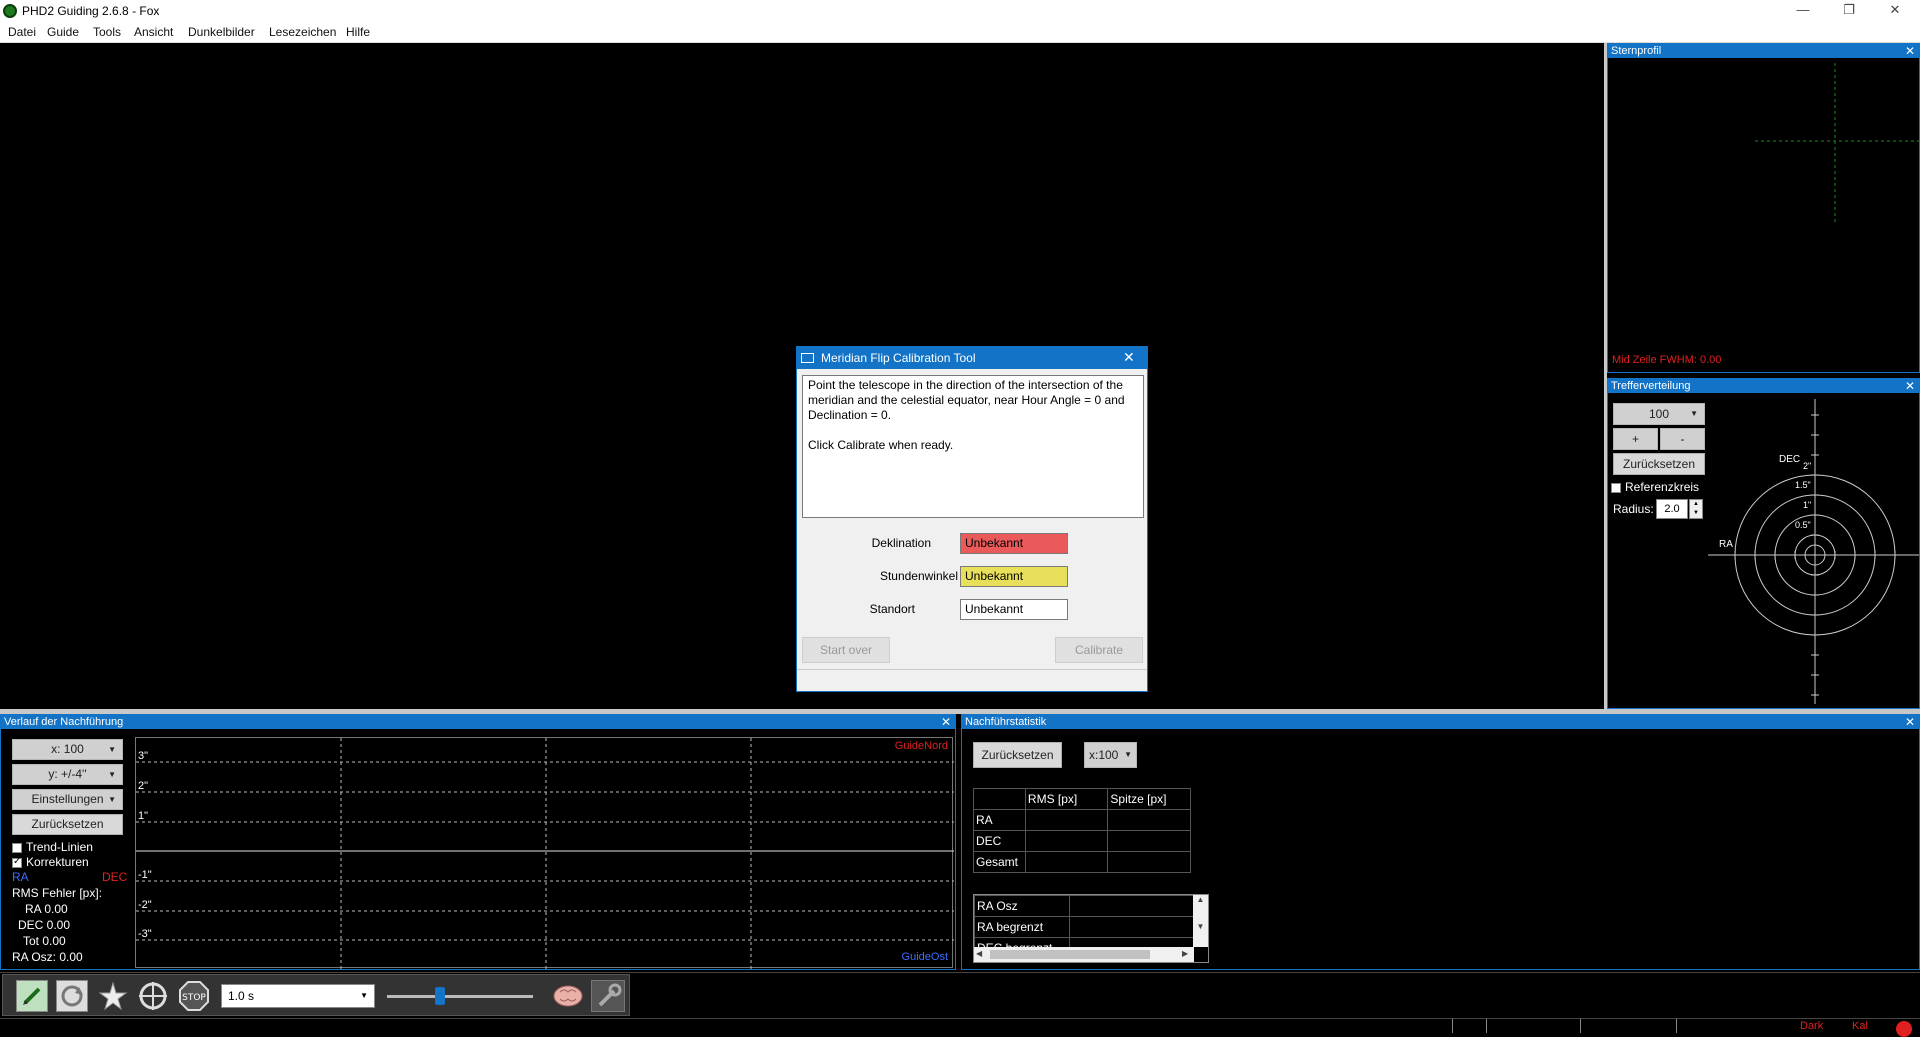 This screenshot has height=1037, width=1920. I want to click on pencil-icon, so click(32, 996).